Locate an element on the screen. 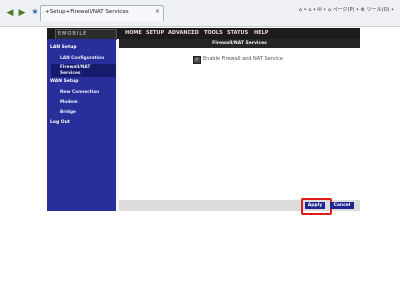  sidebar-item-lan-configuration: LAN Configuration is located at coordinates (82, 58).